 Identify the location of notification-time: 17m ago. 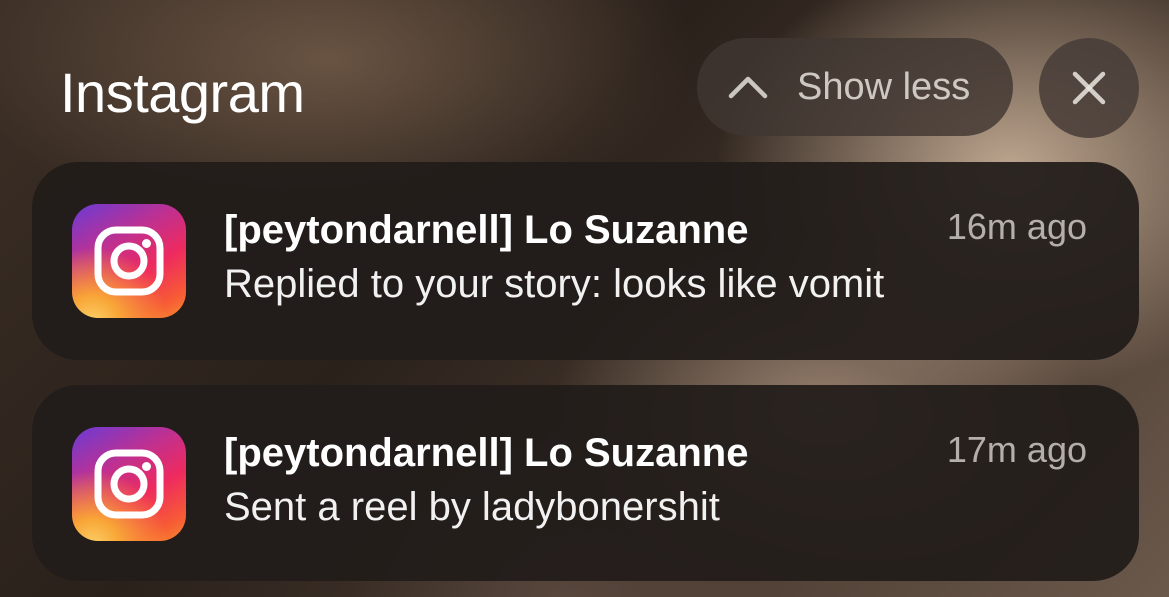
(1016, 449).